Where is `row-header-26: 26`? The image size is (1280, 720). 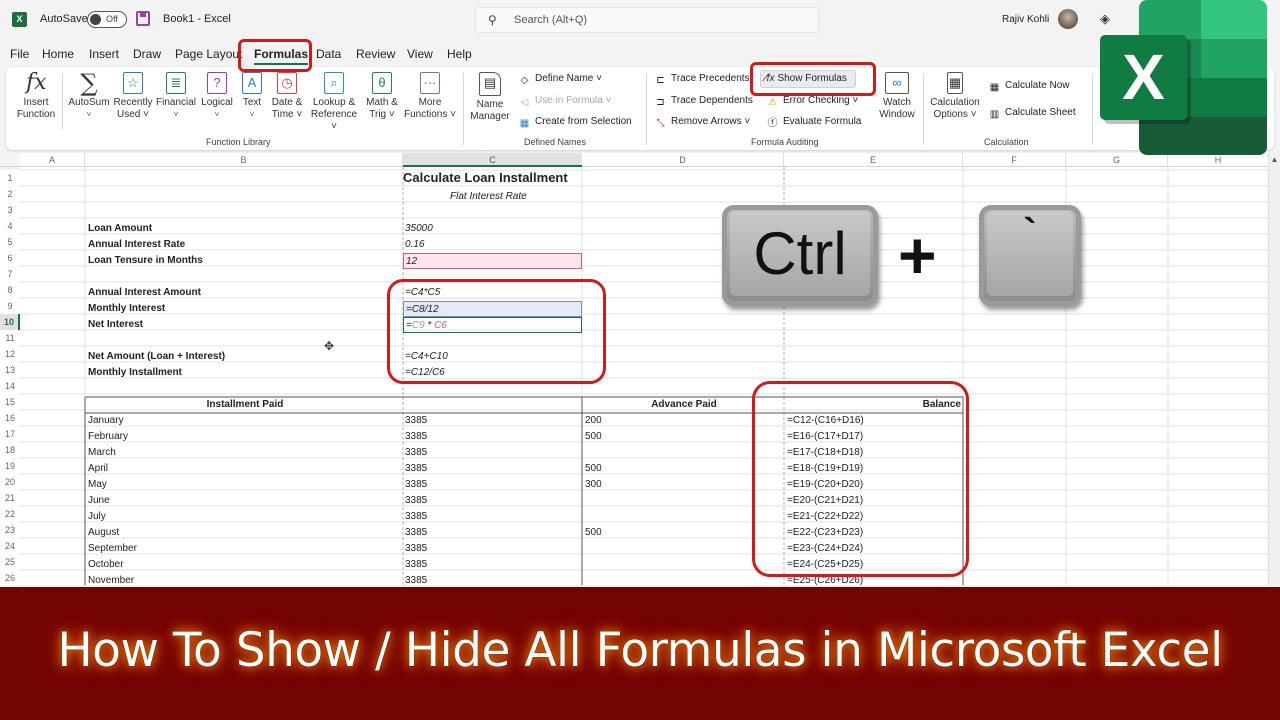
row-header-26: 26 is located at coordinates (10, 578).